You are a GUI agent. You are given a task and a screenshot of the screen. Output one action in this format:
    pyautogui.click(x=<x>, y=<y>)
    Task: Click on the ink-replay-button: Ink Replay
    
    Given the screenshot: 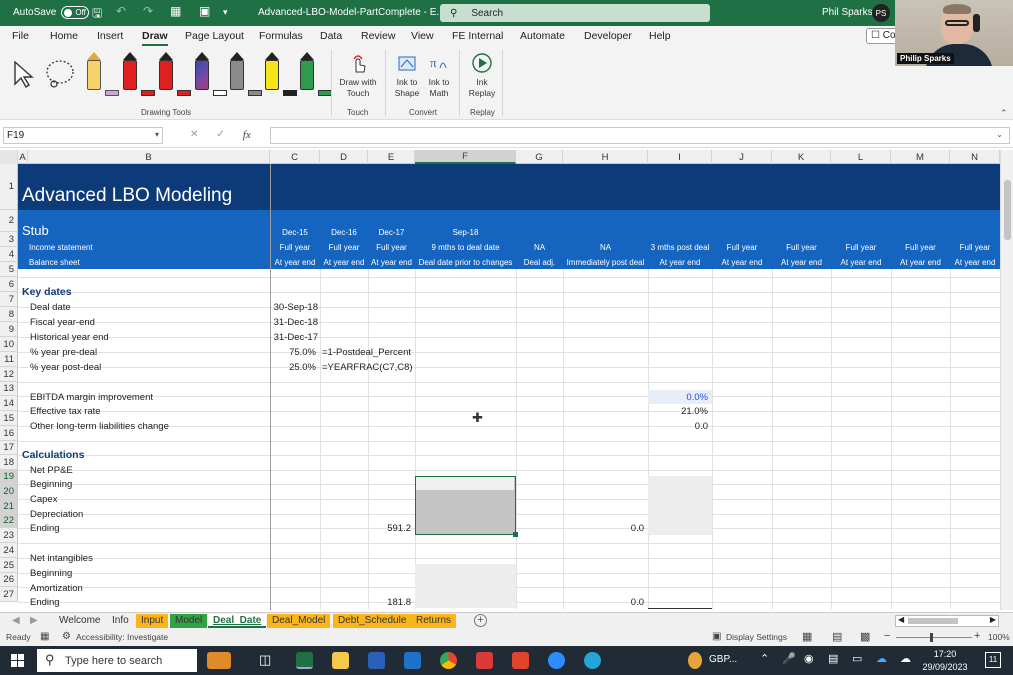 What is the action you would take?
    pyautogui.click(x=482, y=75)
    